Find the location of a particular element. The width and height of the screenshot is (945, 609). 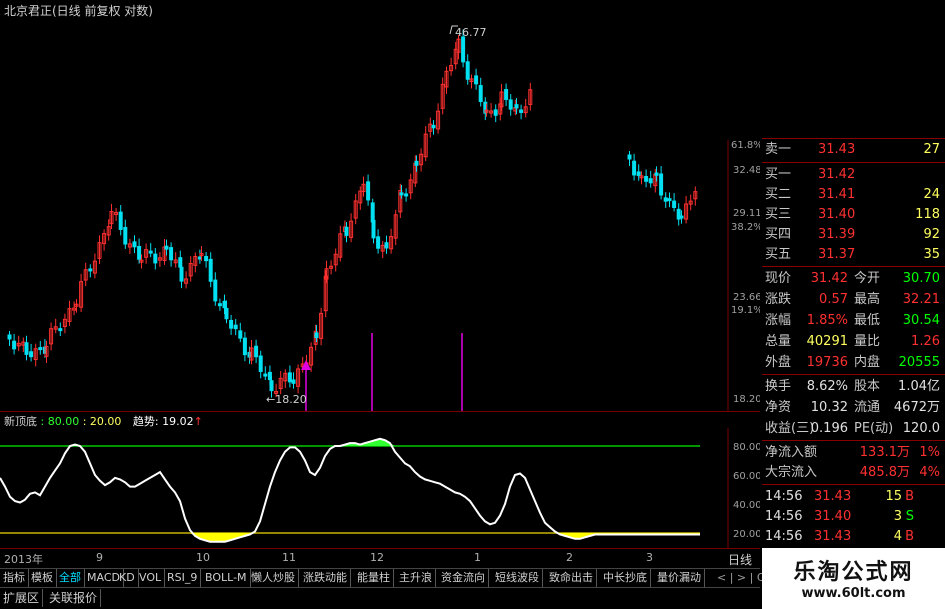

stat-label: 涨幅 is located at coordinates (778, 320).